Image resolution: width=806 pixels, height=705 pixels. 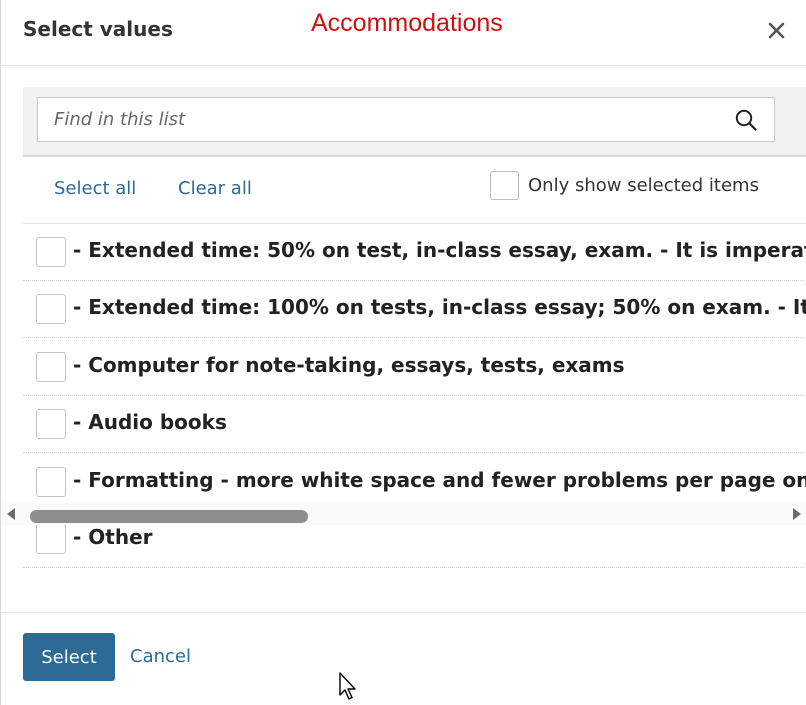 What do you see at coordinates (169, 516) in the screenshot?
I see `scrollbar-thumb` at bounding box center [169, 516].